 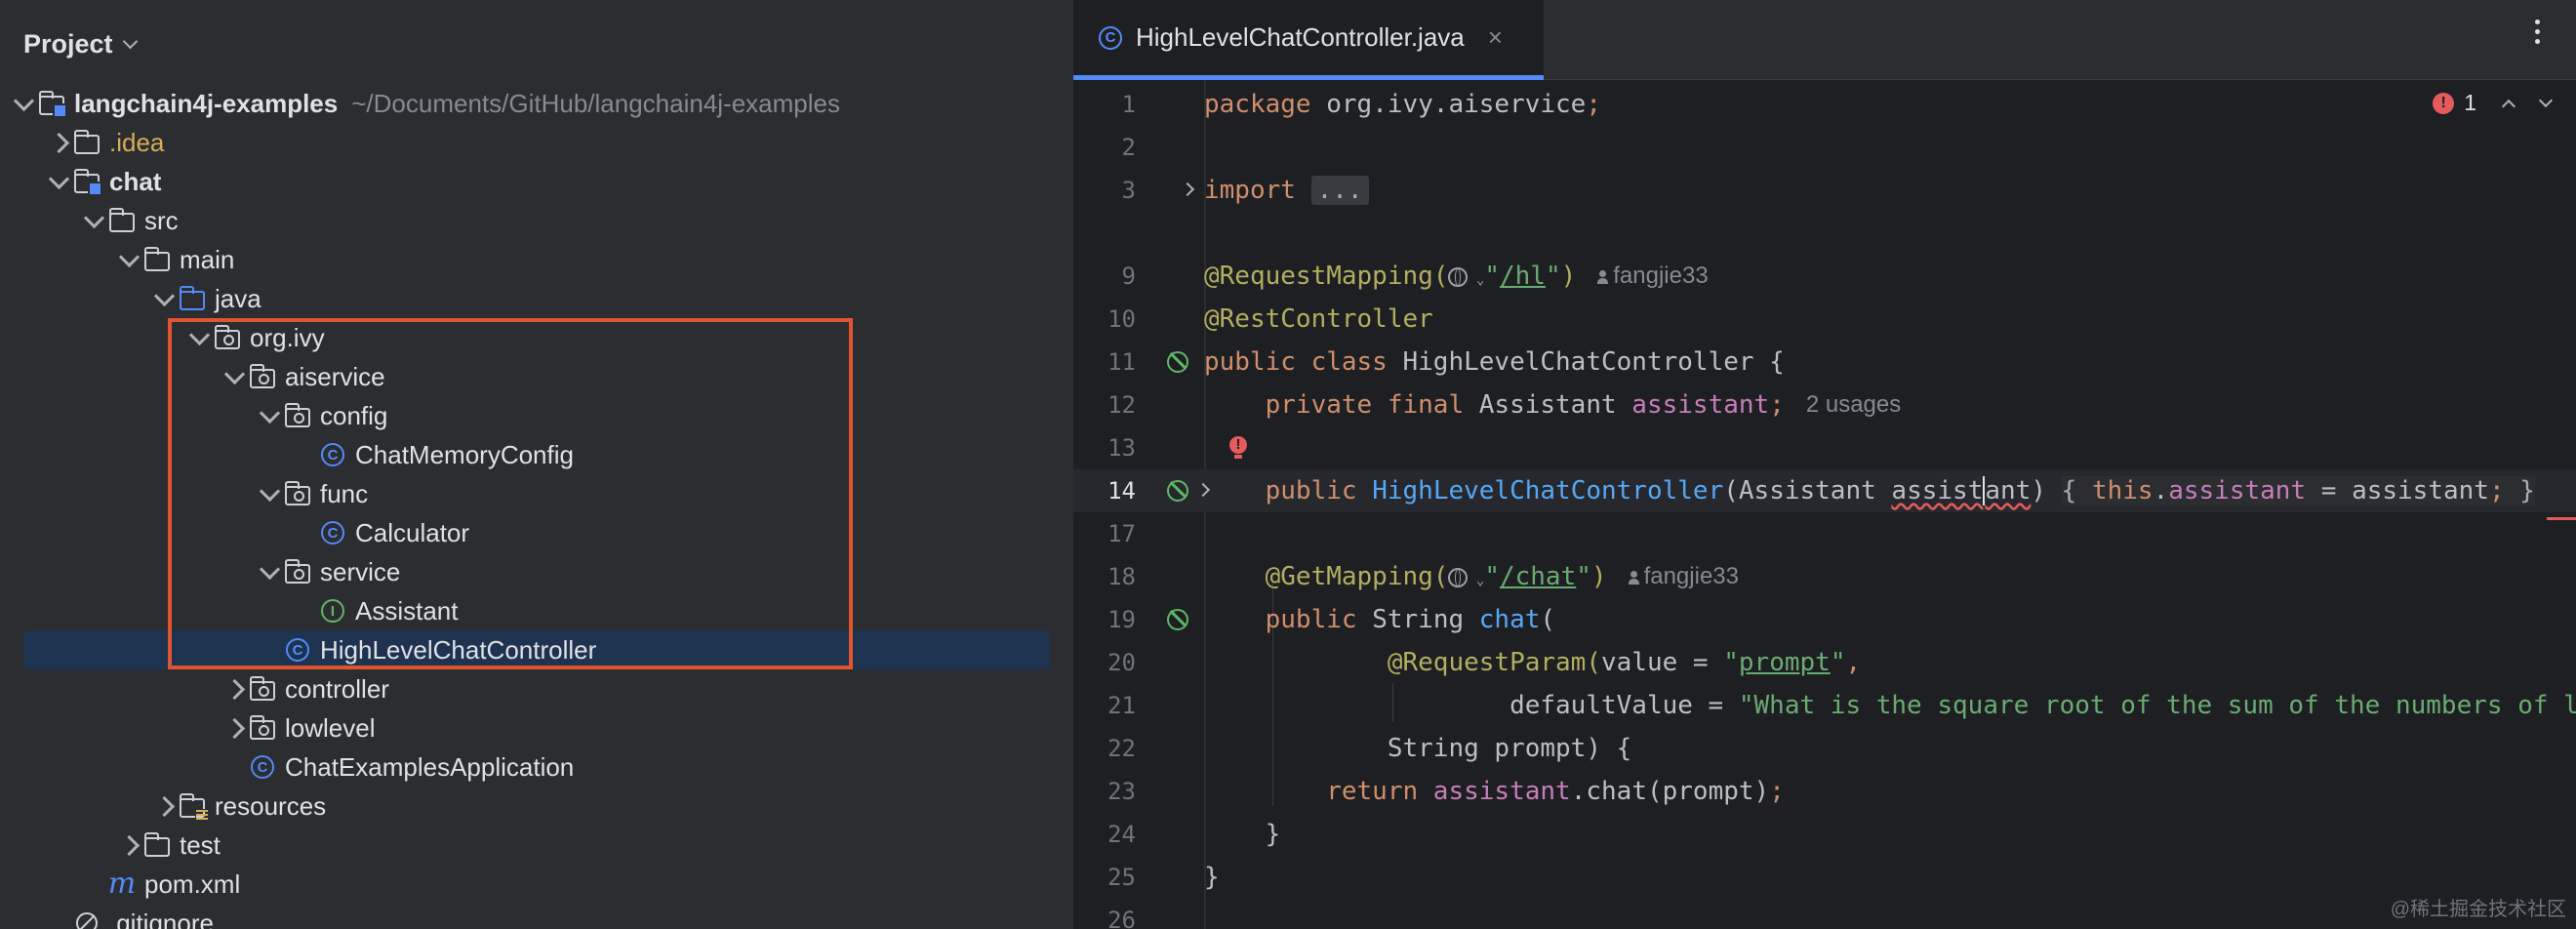 What do you see at coordinates (1128, 190) in the screenshot?
I see `line-number: 3` at bounding box center [1128, 190].